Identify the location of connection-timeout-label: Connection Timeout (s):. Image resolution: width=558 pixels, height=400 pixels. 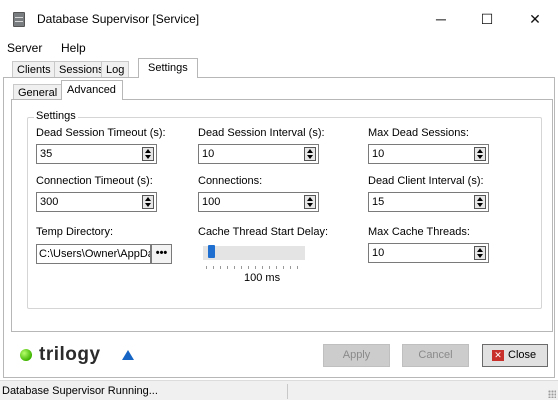
(94, 181).